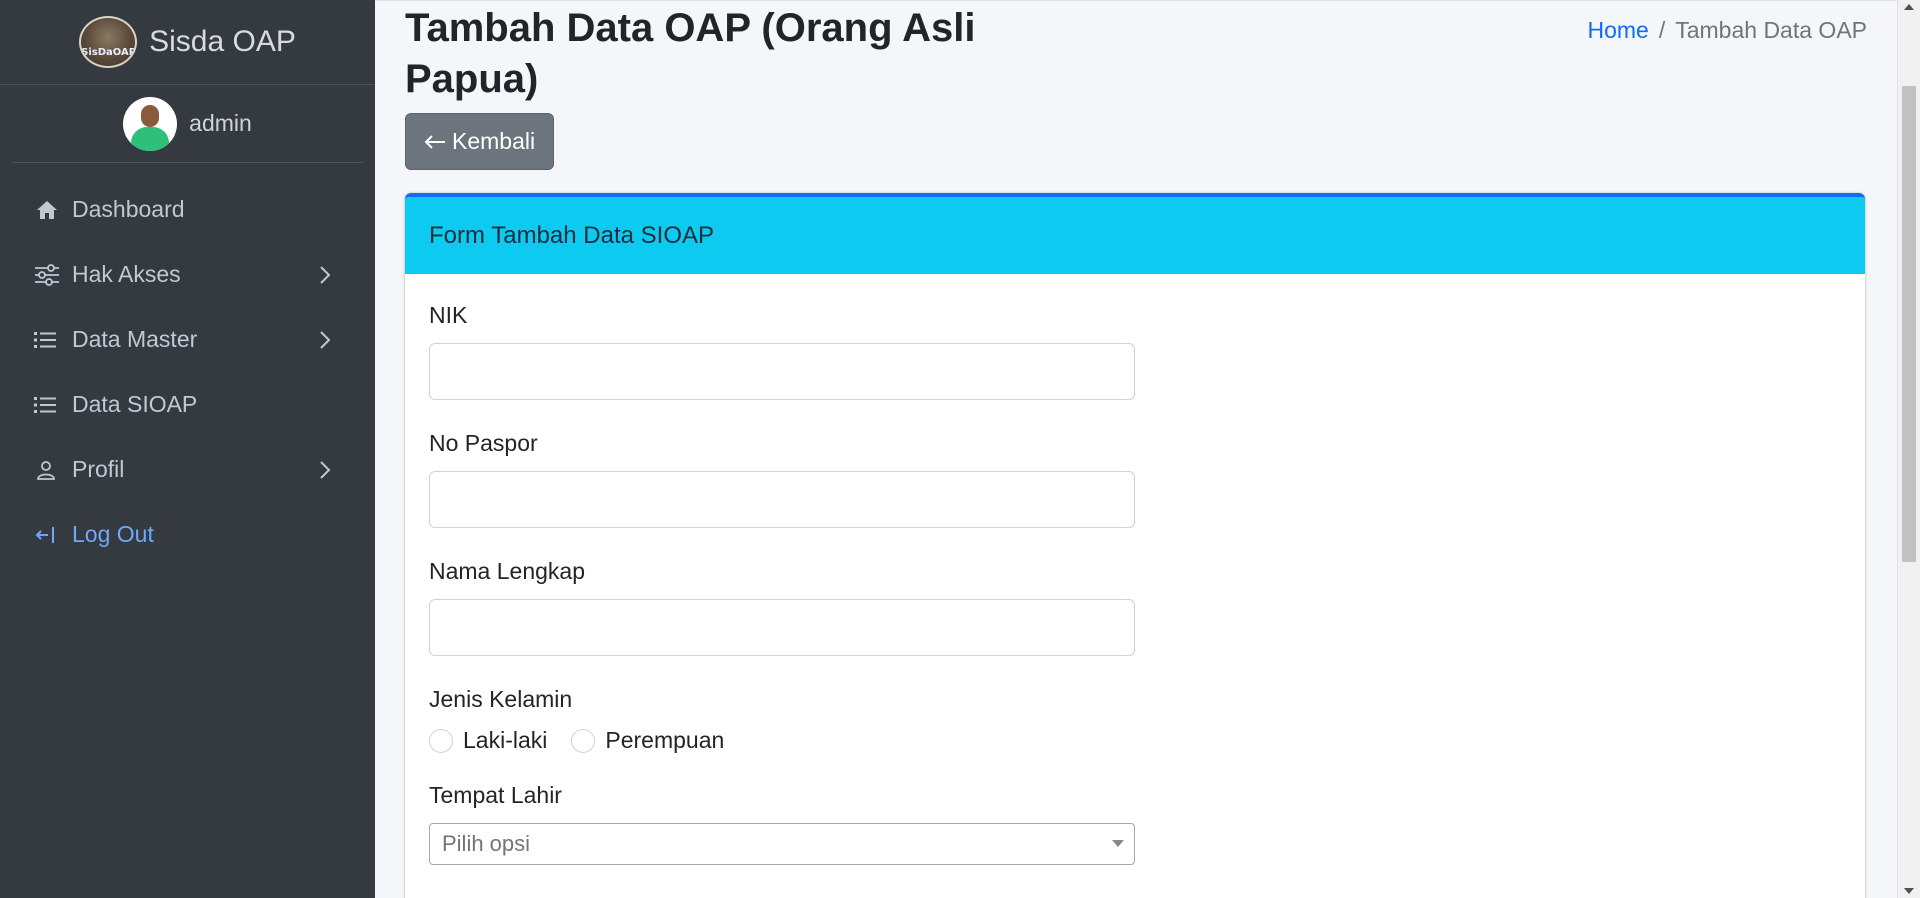 The height and width of the screenshot is (898, 1920). Describe the element at coordinates (54, 470) in the screenshot. I see `person-icon` at that location.